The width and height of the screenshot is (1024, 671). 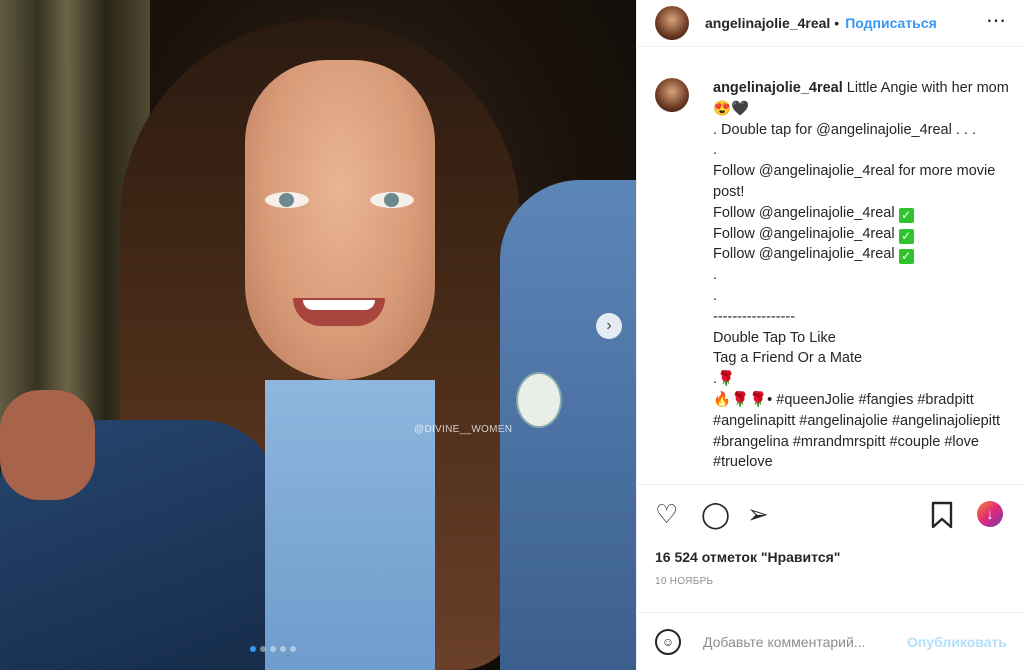 I want to click on caption-username: angelinajolie_4real, so click(x=778, y=88).